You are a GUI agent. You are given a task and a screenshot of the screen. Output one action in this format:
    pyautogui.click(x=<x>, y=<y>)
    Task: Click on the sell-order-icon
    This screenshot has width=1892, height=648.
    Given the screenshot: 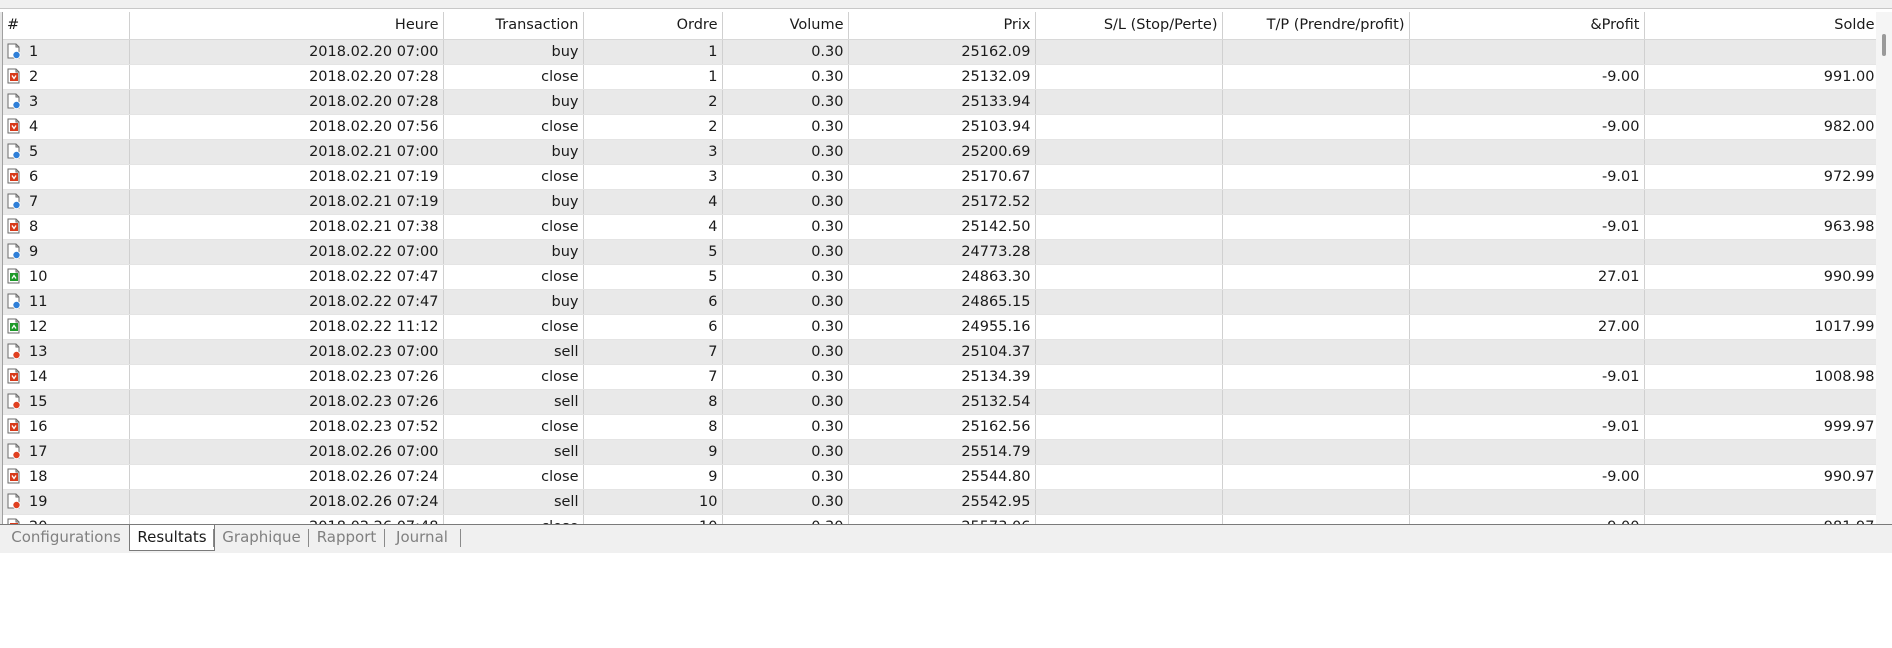 What is the action you would take?
    pyautogui.click(x=14, y=401)
    